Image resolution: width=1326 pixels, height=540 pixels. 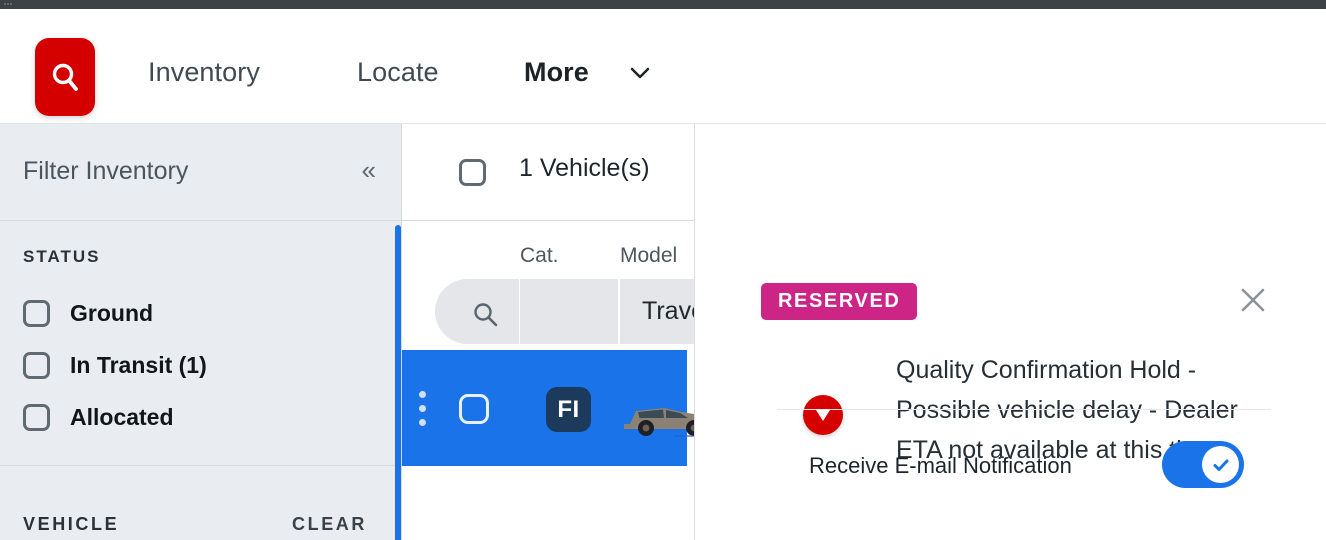 I want to click on toggle-knob, so click(x=1220, y=464).